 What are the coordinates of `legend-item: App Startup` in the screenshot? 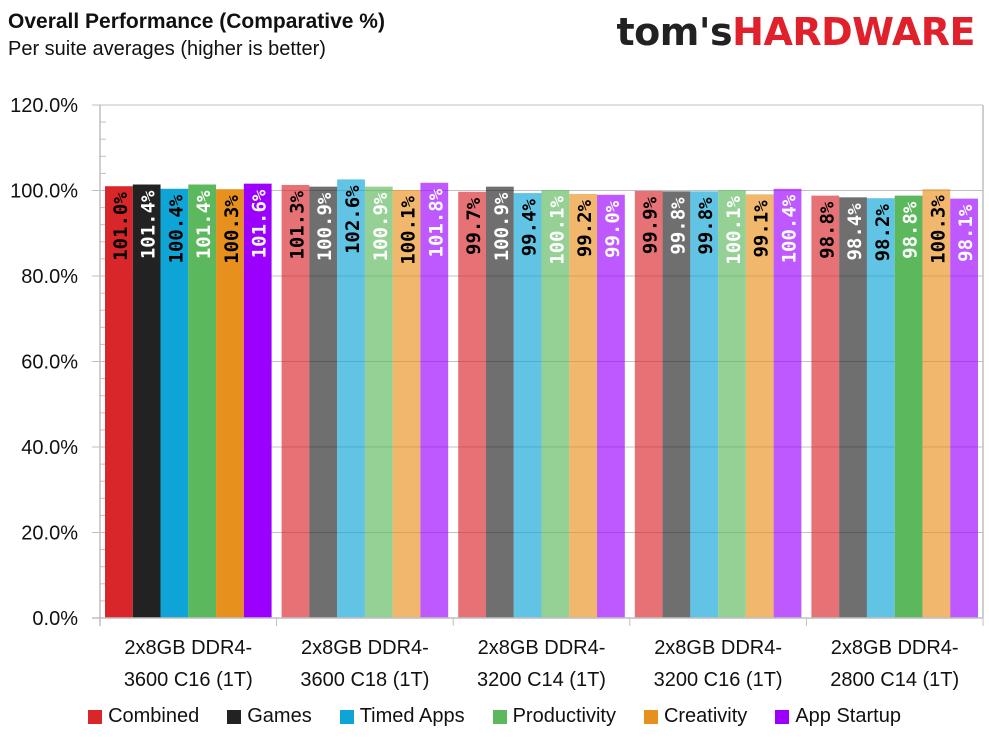 It's located at (838, 716).